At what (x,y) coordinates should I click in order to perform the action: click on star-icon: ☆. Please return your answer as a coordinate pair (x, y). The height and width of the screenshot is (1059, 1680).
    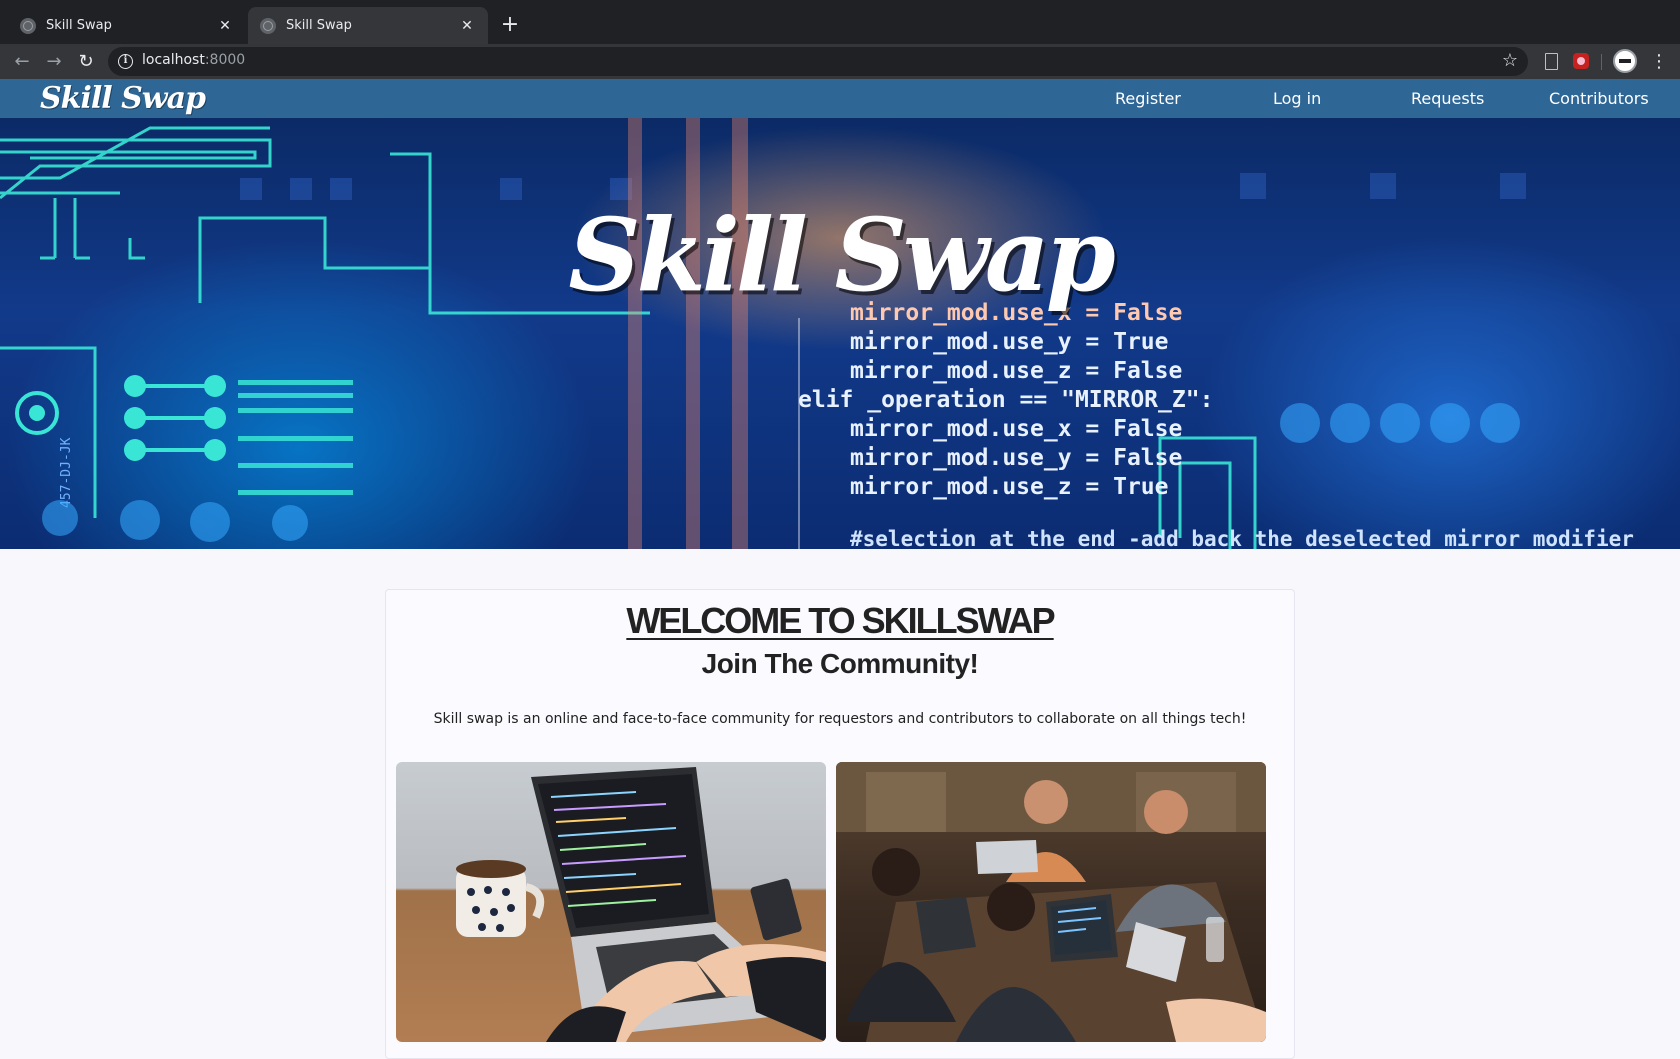
    Looking at the image, I should click on (1510, 60).